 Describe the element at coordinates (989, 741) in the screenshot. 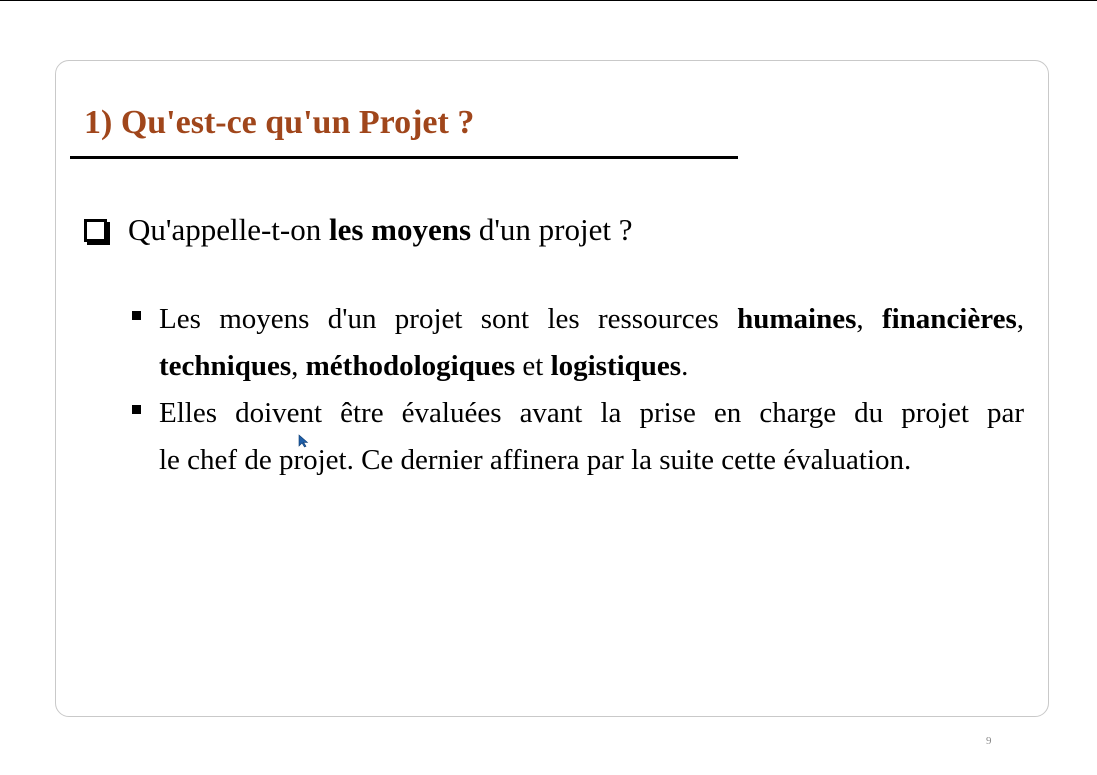

I see `page-number: 9` at that location.